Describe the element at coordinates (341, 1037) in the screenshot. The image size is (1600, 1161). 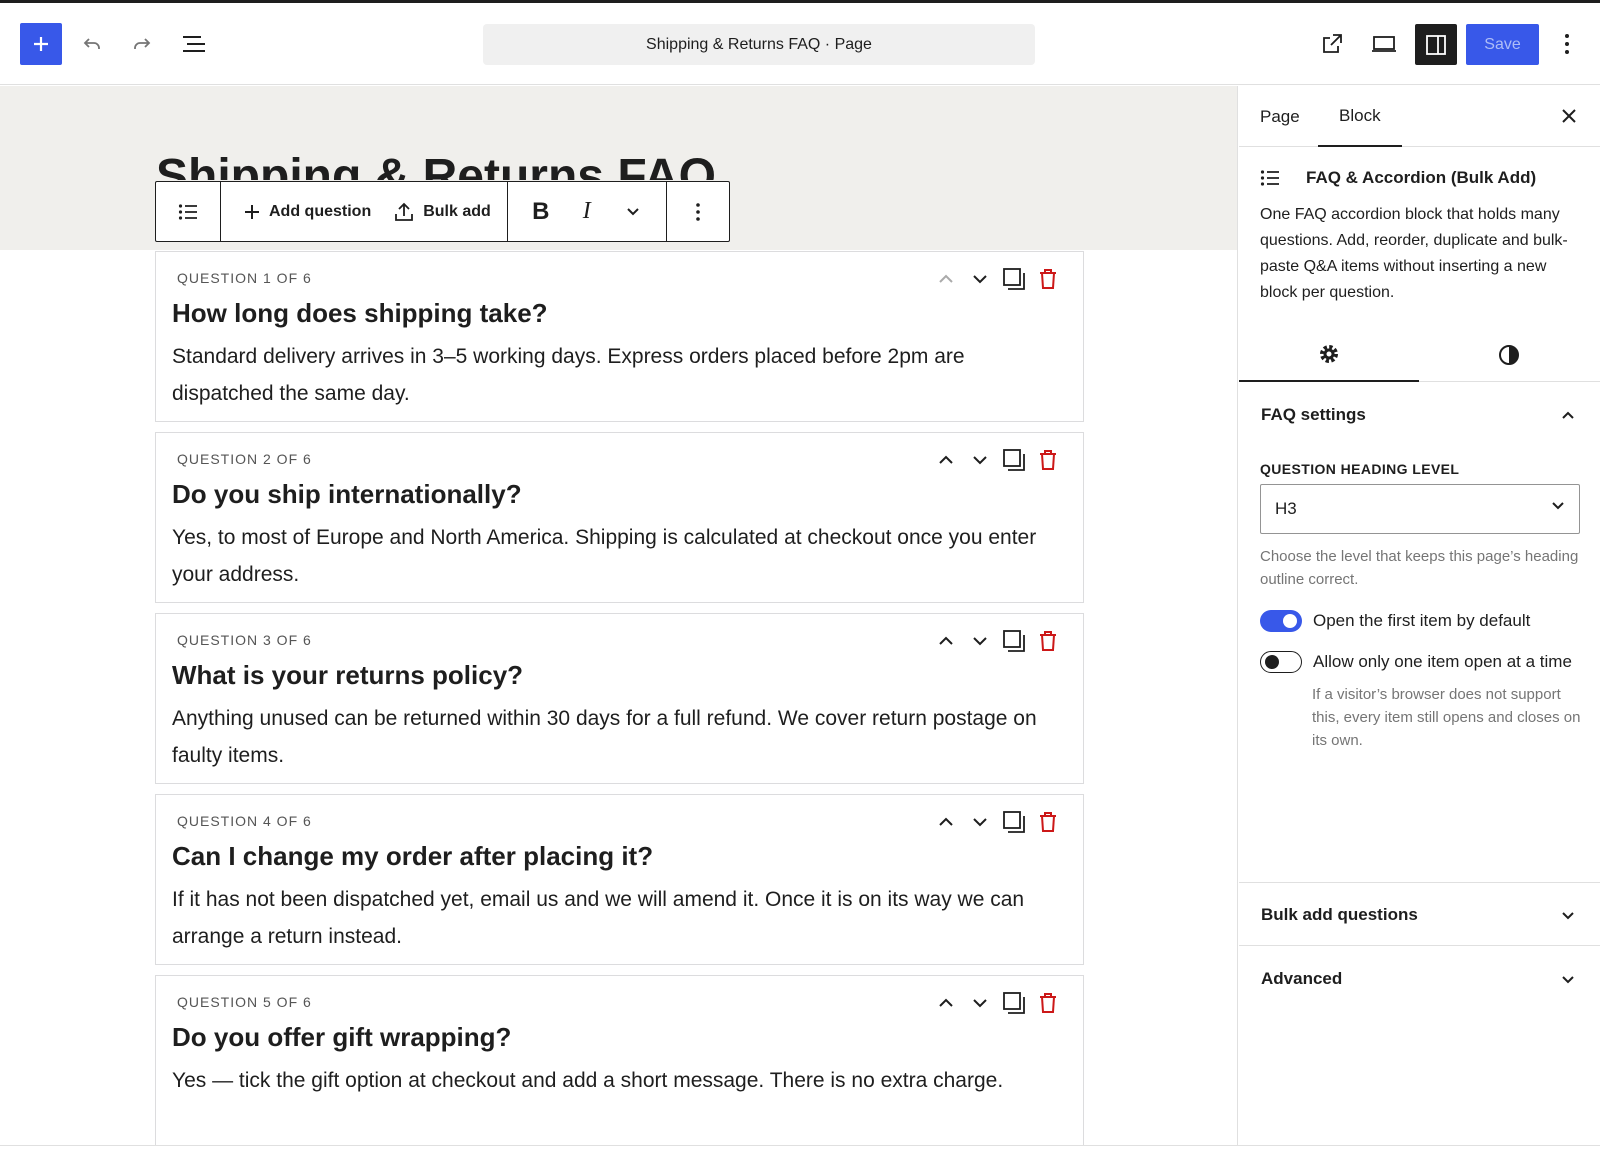
I see `faq-question: Do you offer gift wrapping?` at that location.